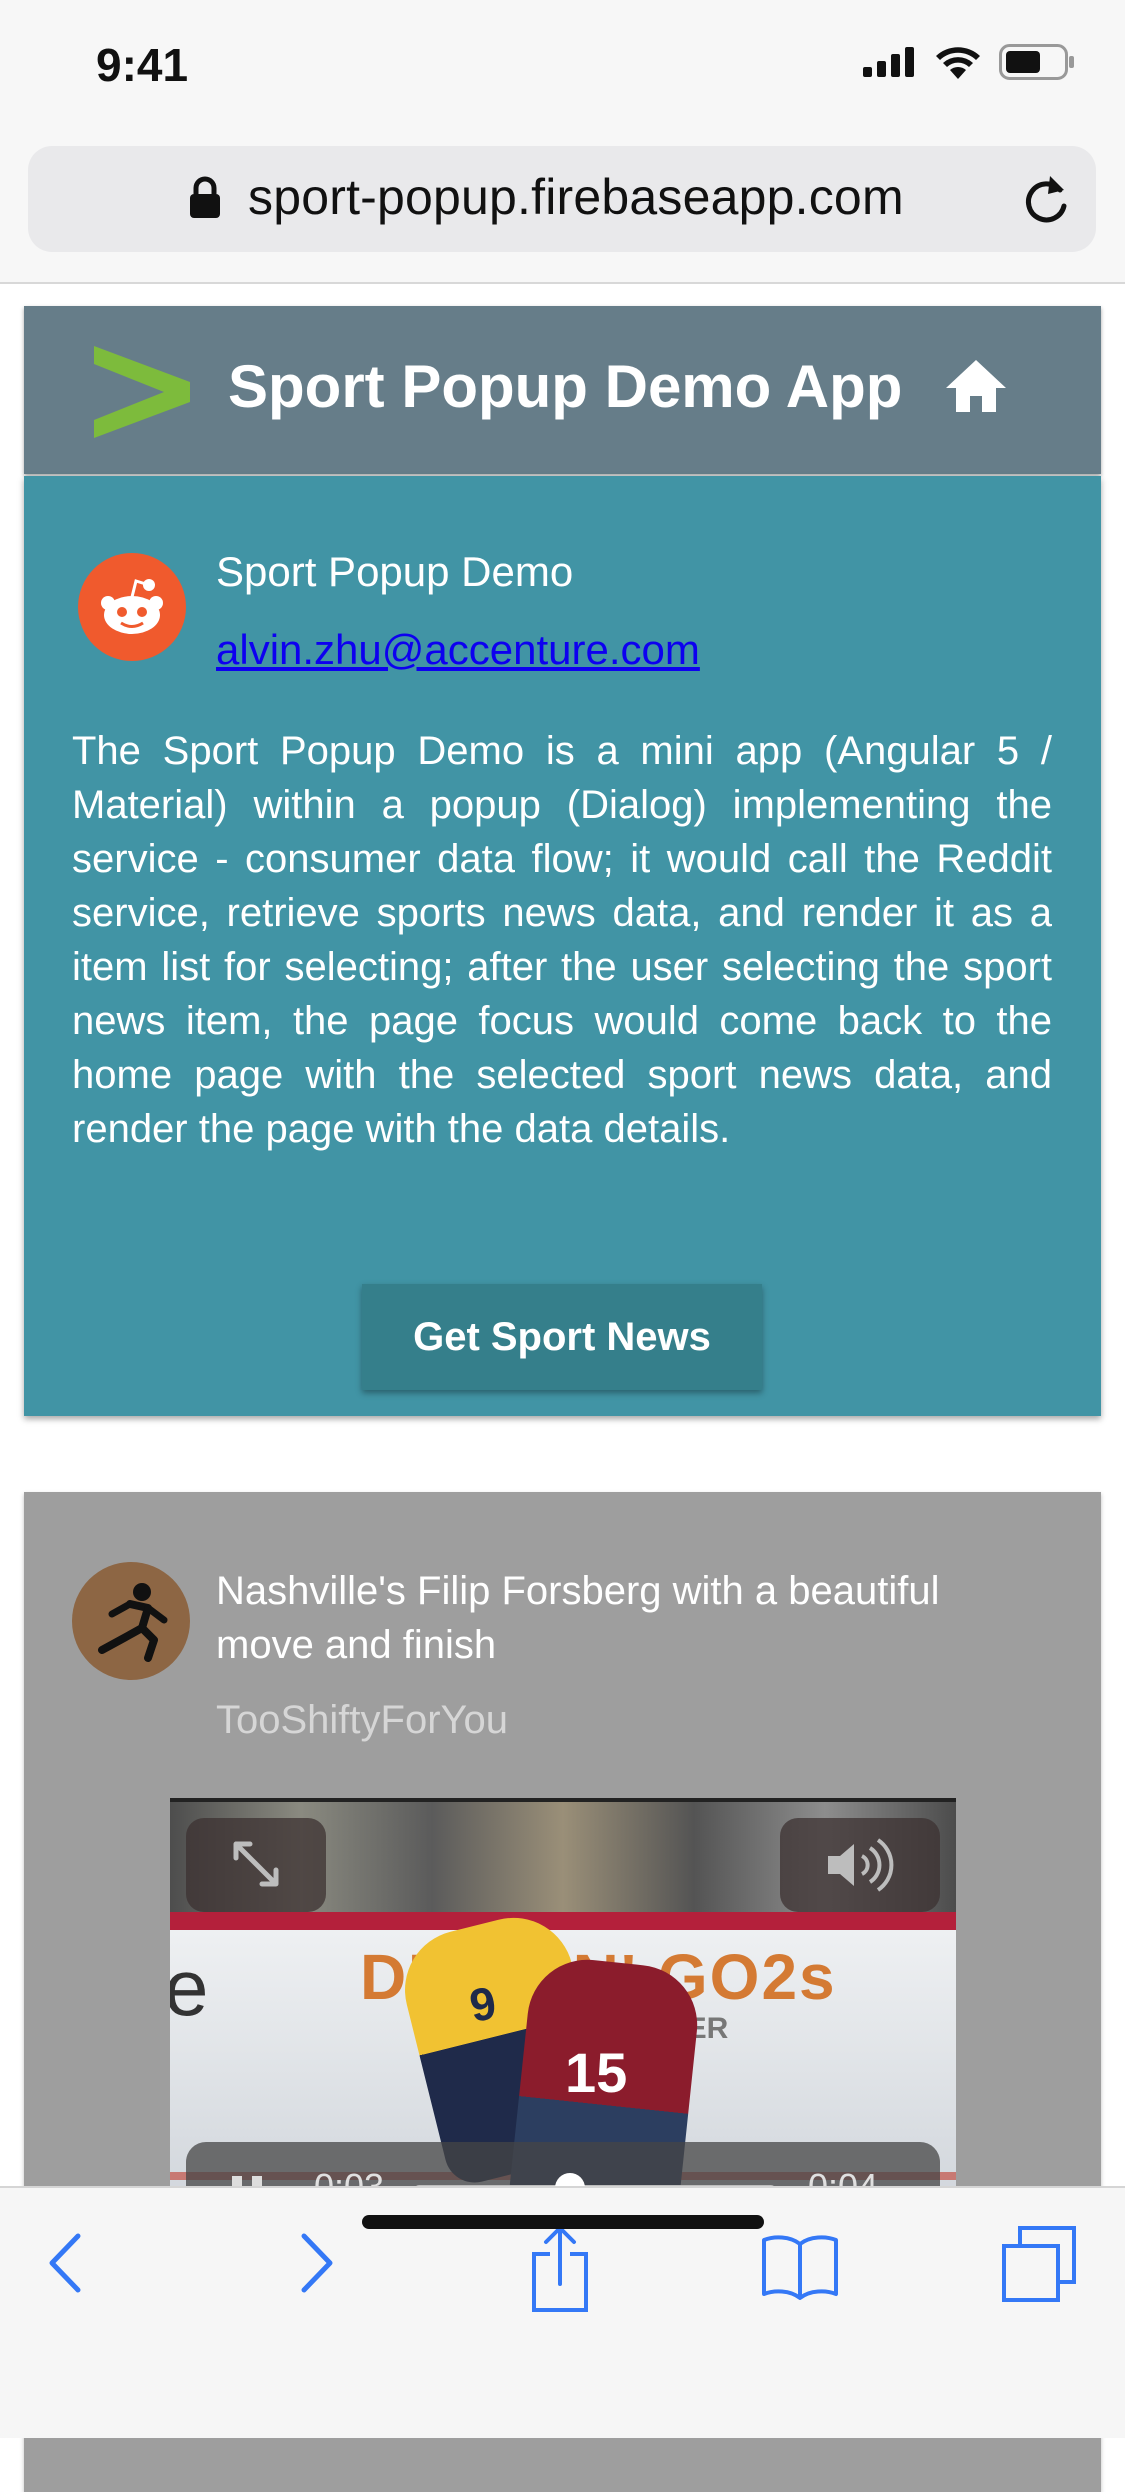 Image resolution: width=1125 pixels, height=2492 pixels. What do you see at coordinates (562, 1337) in the screenshot?
I see `get-sport-news-button: Get Sport News` at bounding box center [562, 1337].